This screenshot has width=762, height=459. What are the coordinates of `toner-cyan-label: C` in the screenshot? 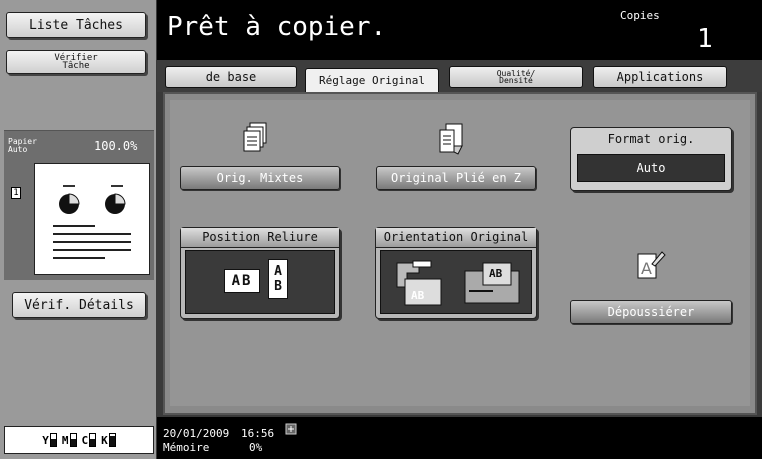 It's located at (85, 440).